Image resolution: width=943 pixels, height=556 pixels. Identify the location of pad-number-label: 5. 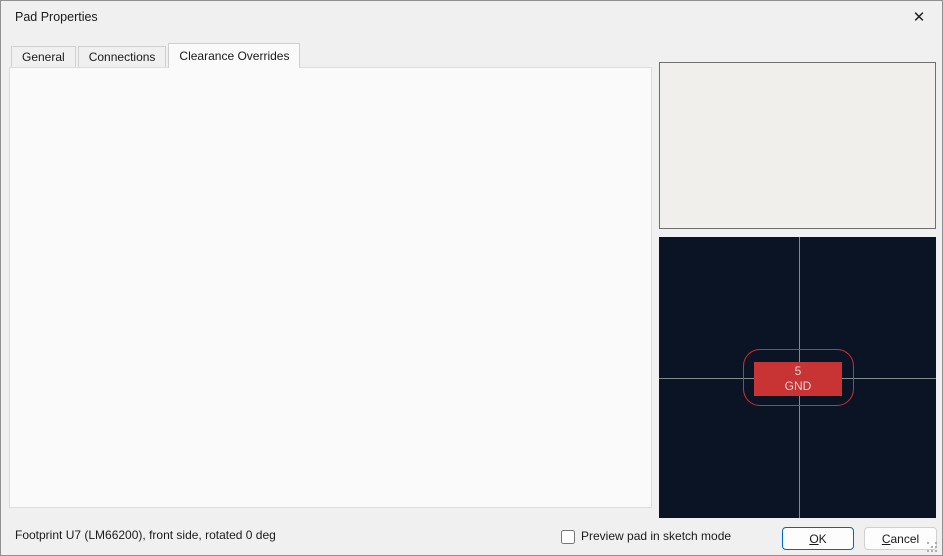
(798, 371).